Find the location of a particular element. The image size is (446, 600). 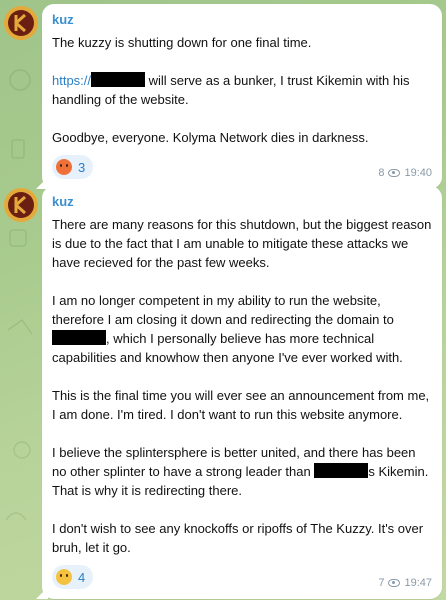

message-meta: 8 19:40 is located at coordinates (405, 173).